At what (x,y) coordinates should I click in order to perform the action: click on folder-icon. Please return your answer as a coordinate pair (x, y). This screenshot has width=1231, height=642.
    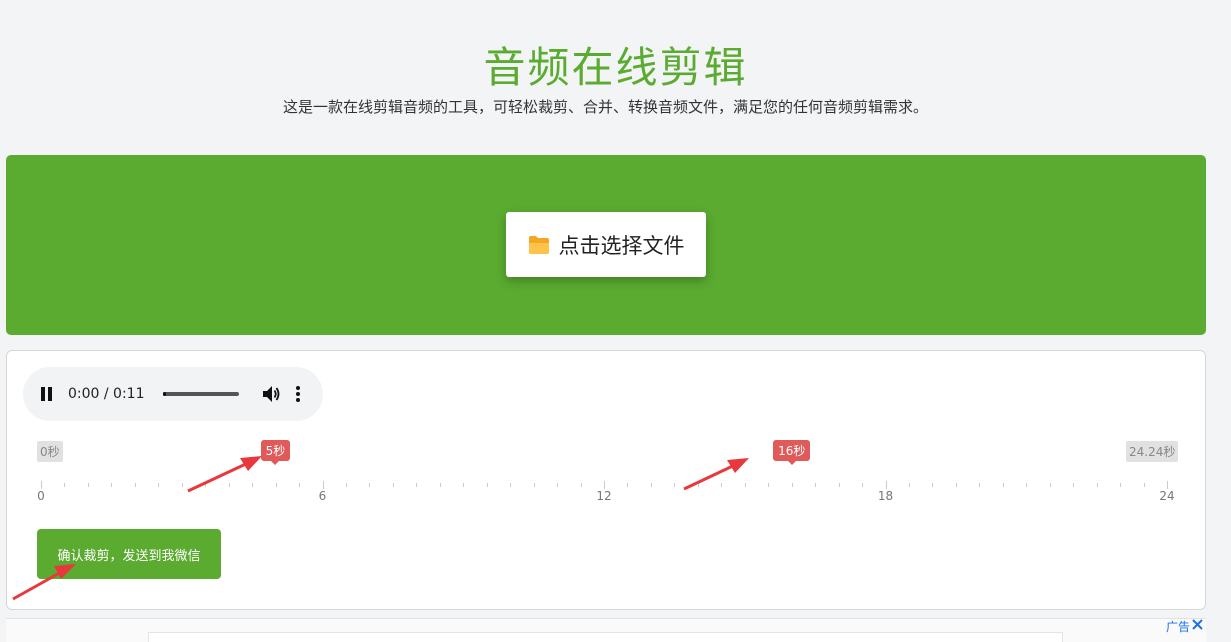
    Looking at the image, I should click on (538, 244).